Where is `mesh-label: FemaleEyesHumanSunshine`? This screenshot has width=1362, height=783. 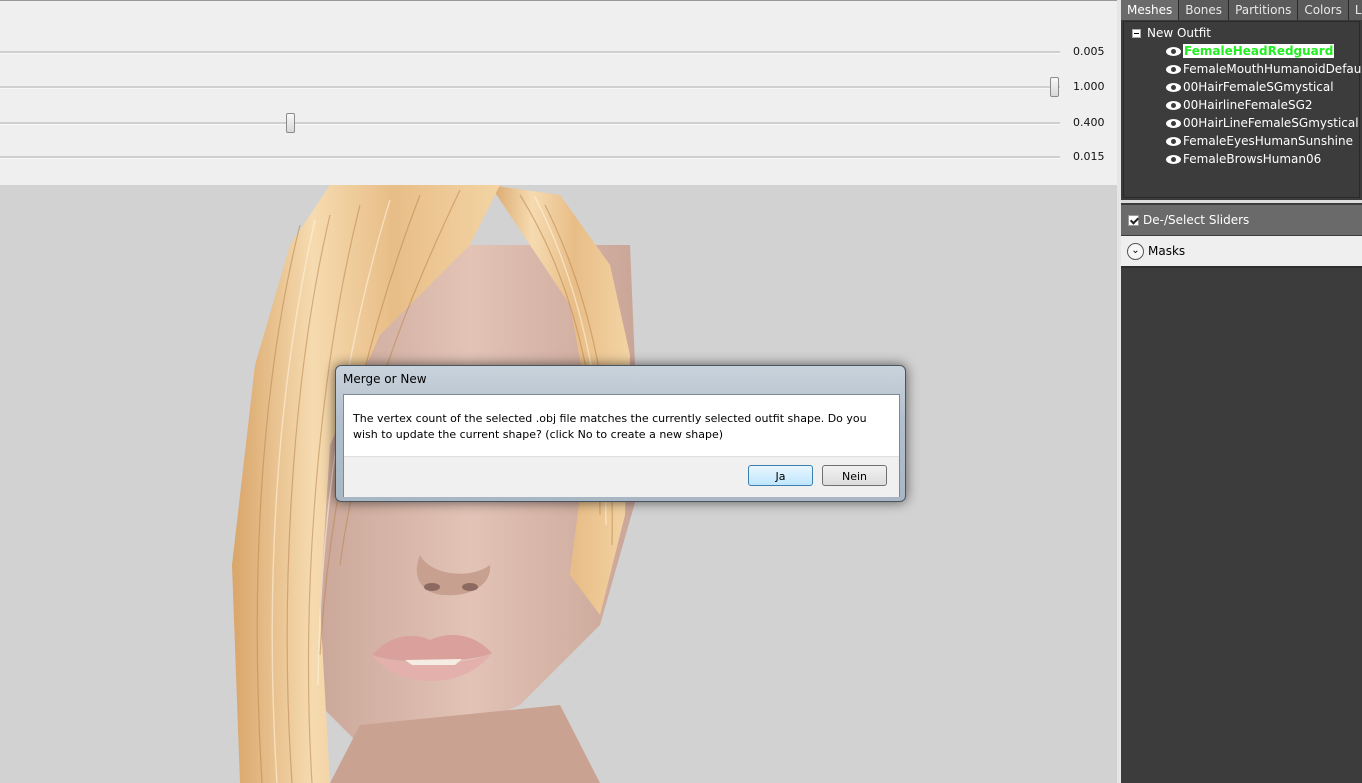
mesh-label: FemaleEyesHumanSunshine is located at coordinates (1268, 141).